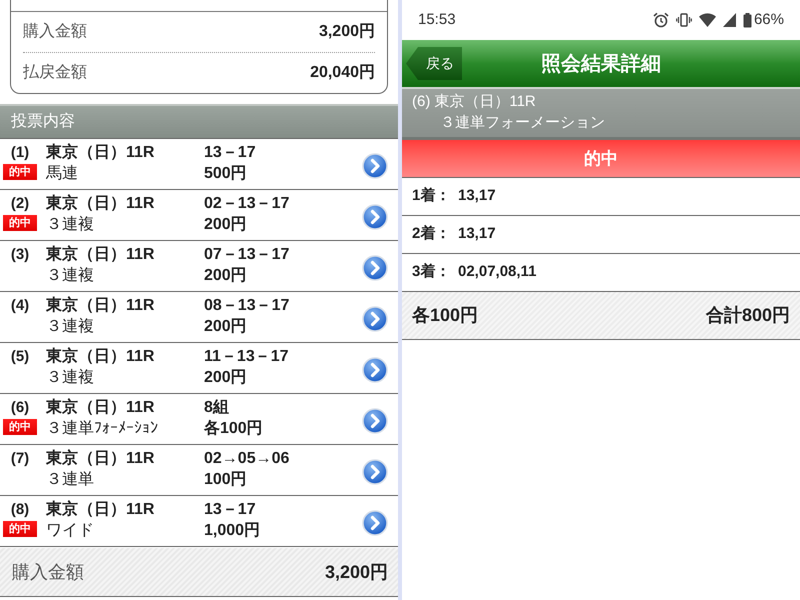 The width and height of the screenshot is (800, 600). I want to click on status-time: 15:53, so click(437, 20).